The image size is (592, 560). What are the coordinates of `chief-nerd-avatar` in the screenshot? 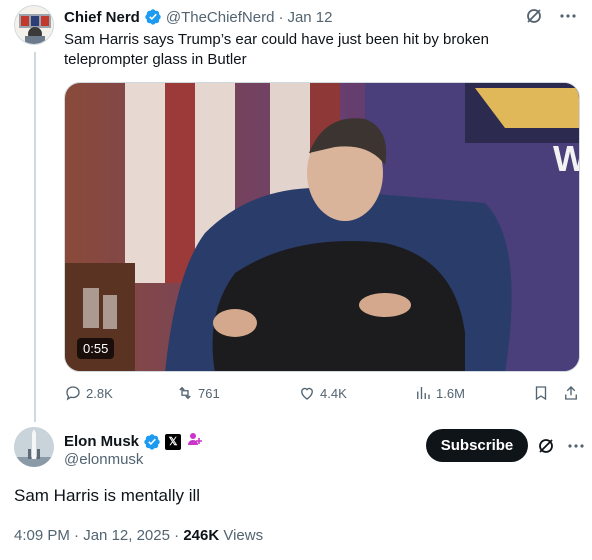 It's located at (34, 25).